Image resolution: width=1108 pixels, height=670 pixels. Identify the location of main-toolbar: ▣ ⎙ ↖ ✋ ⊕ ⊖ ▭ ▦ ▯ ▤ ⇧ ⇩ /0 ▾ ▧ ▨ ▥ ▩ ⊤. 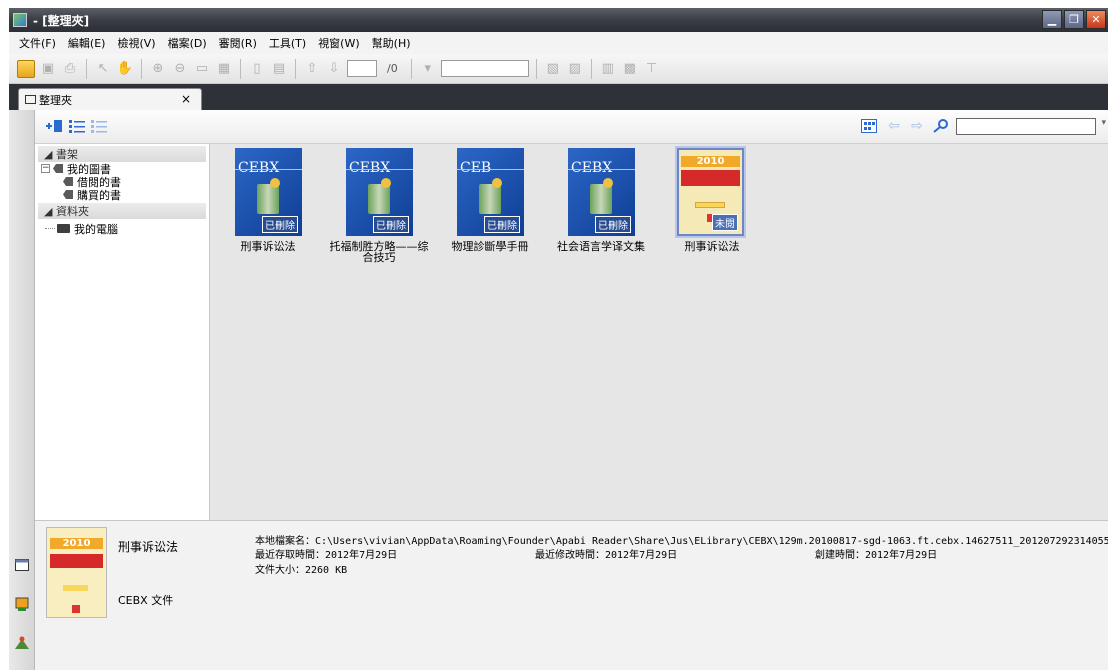
(558, 69).